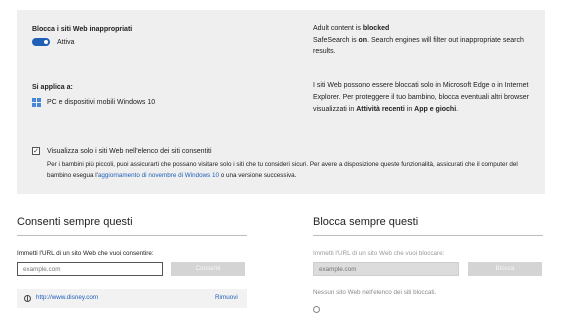 The width and height of the screenshot is (565, 322). What do you see at coordinates (386, 269) in the screenshot?
I see `block-url-input` at bounding box center [386, 269].